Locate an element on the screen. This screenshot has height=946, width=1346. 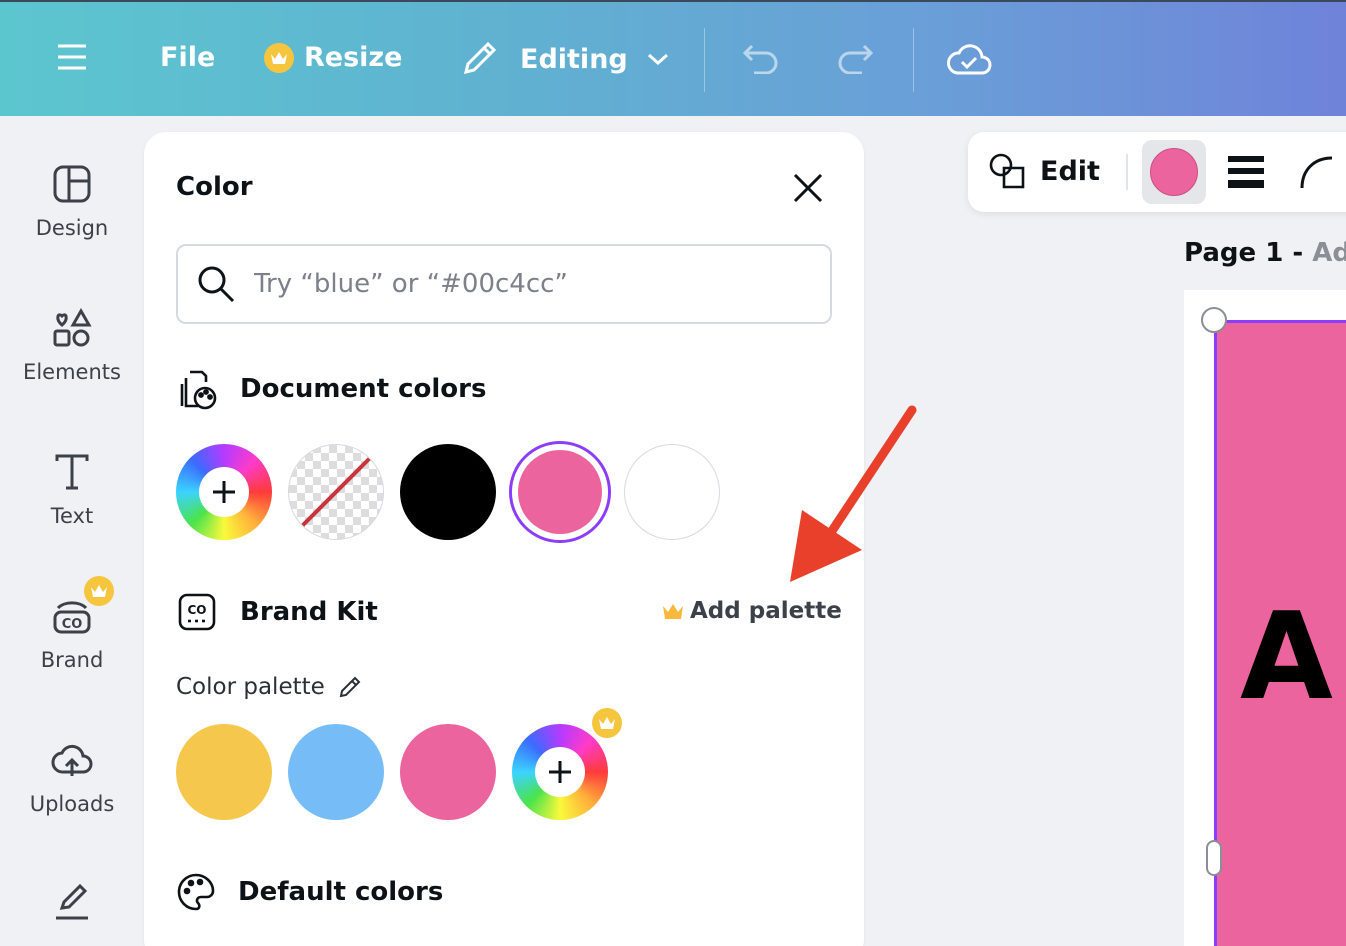
corner-radius-icon is located at coordinates (1316, 172).